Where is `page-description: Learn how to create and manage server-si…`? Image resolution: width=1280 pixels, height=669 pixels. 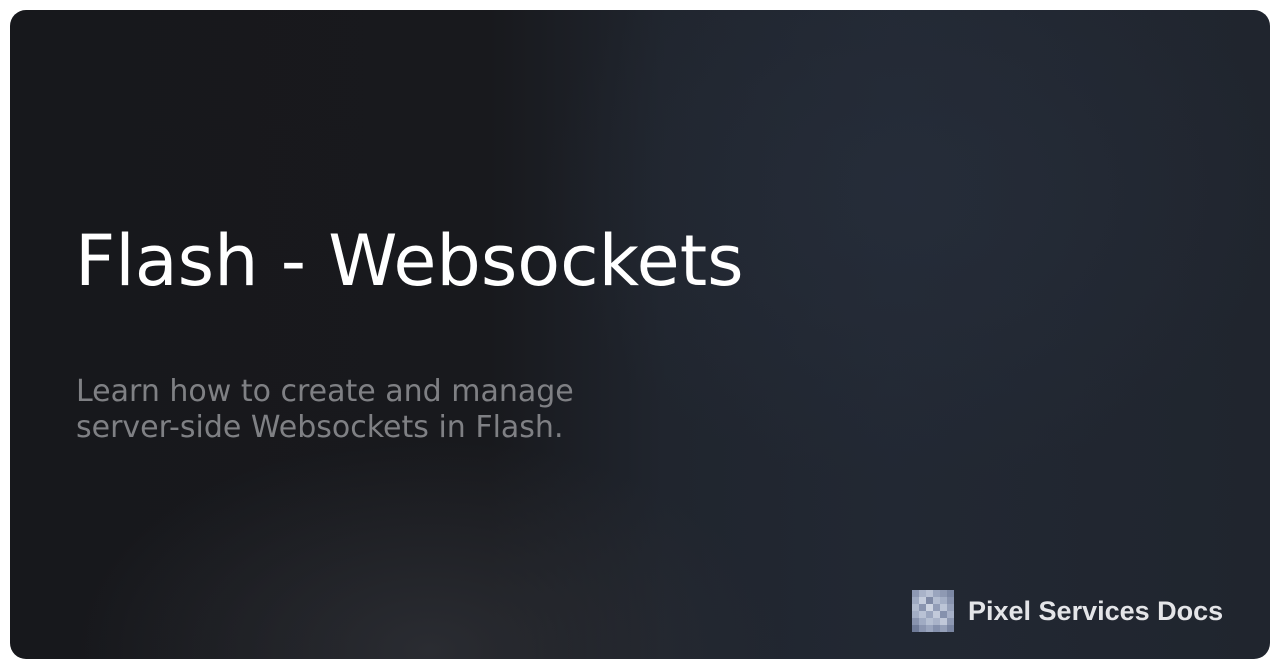
page-description: Learn how to create and manage server-si… is located at coordinates (325, 409).